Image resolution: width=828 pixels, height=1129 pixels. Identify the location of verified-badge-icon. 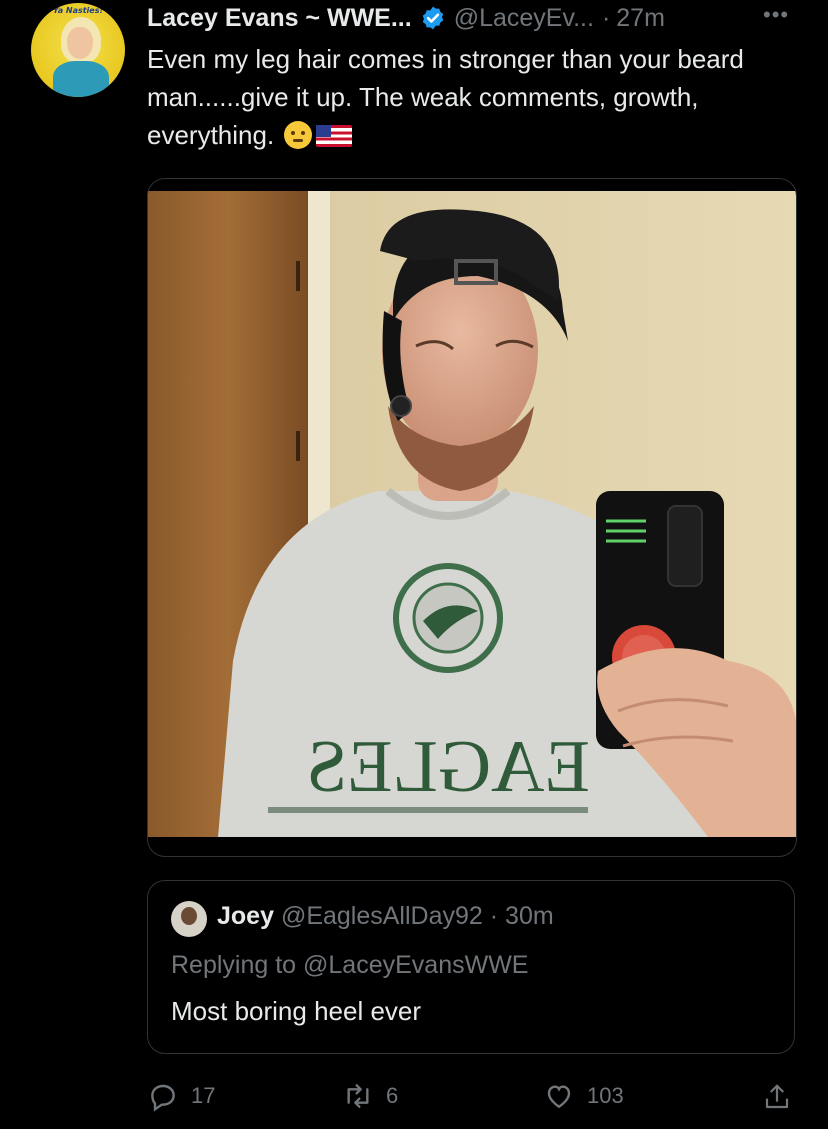
(432, 18).